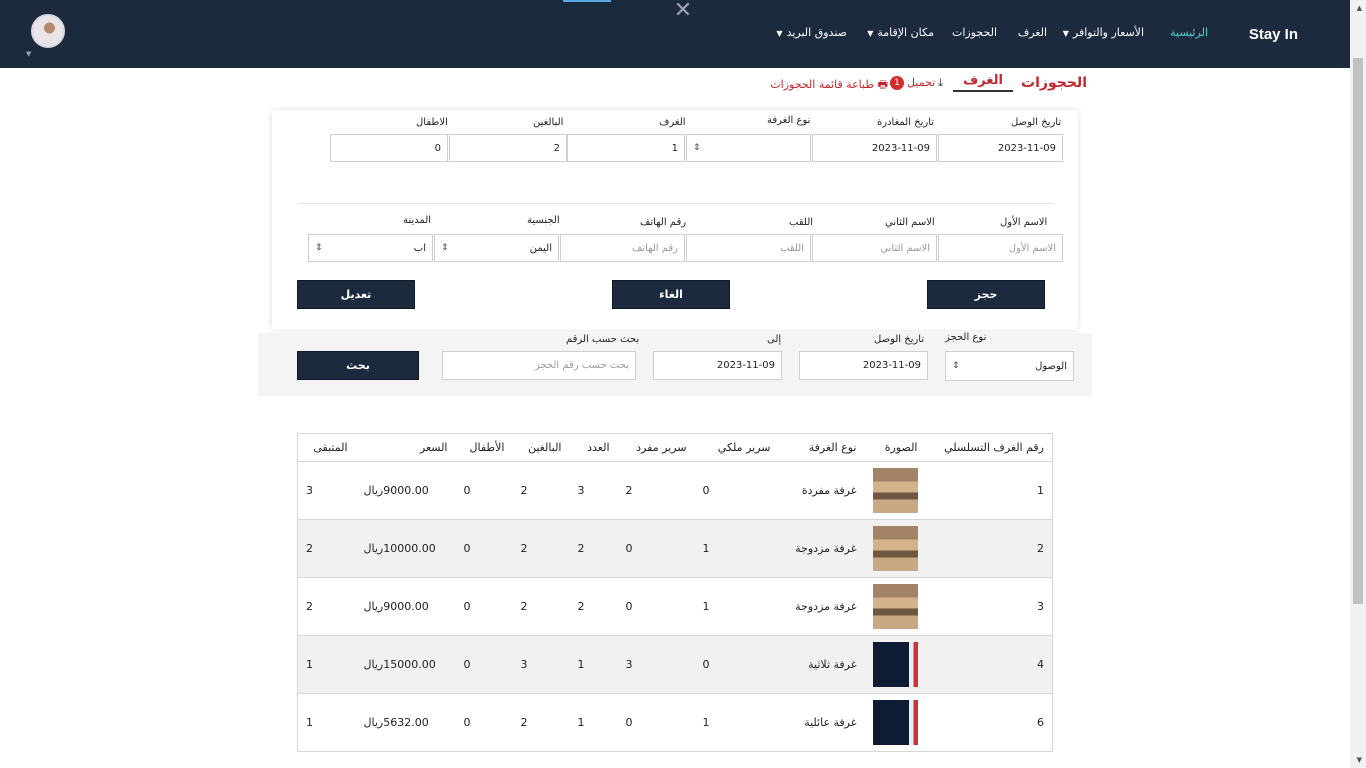  What do you see at coordinates (432, 122) in the screenshot?
I see `children-label: الاطفال` at bounding box center [432, 122].